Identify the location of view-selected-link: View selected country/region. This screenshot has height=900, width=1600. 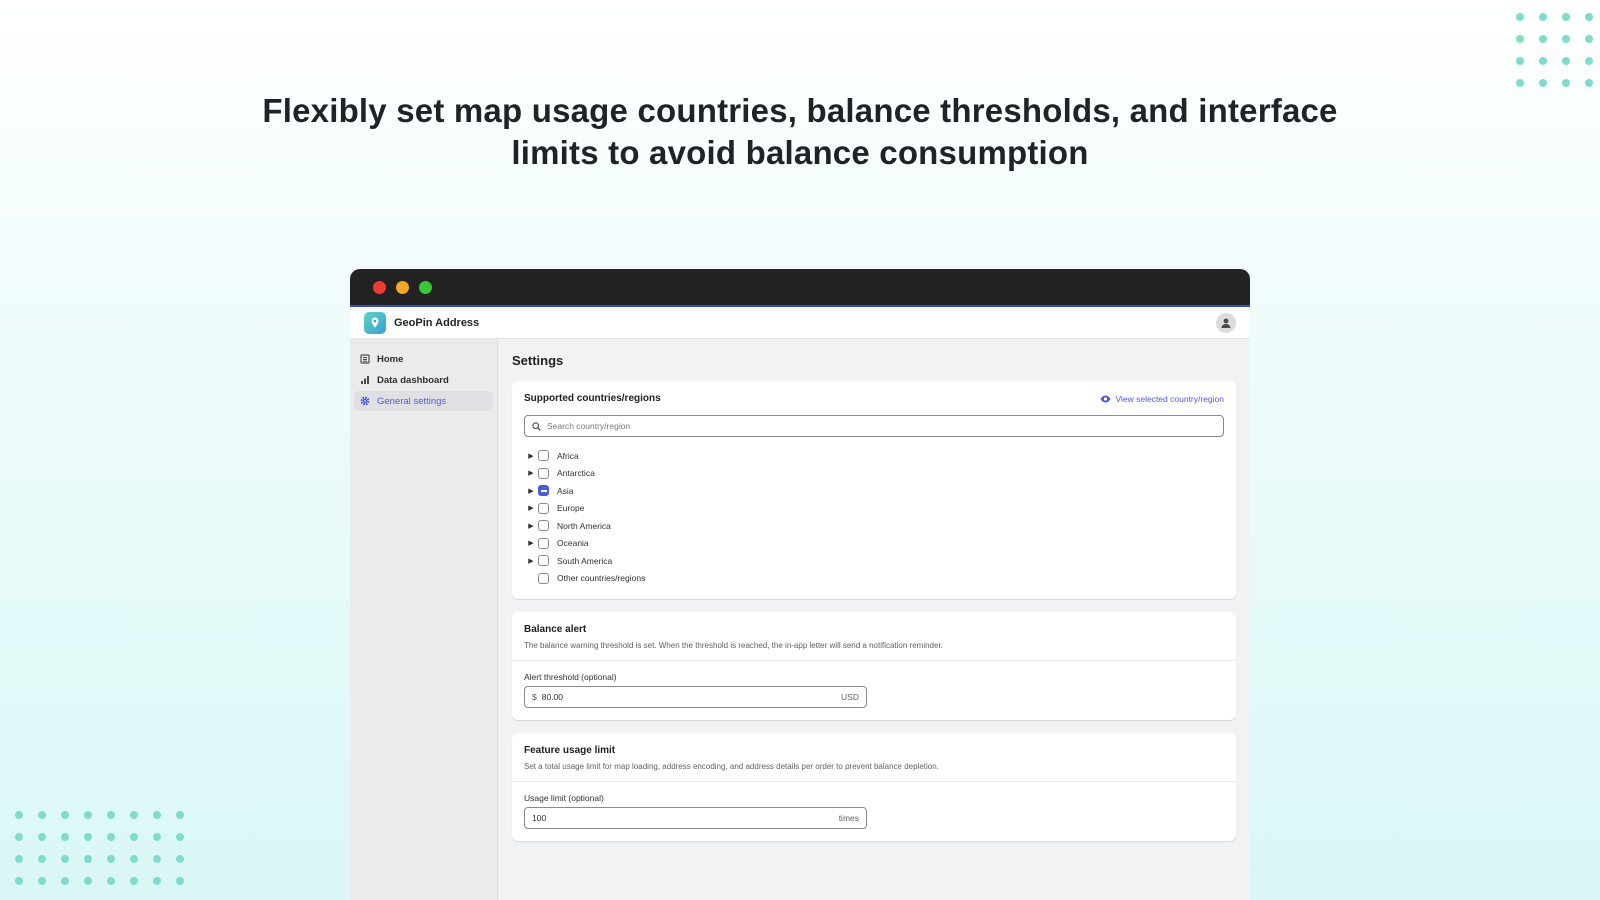
(1162, 399).